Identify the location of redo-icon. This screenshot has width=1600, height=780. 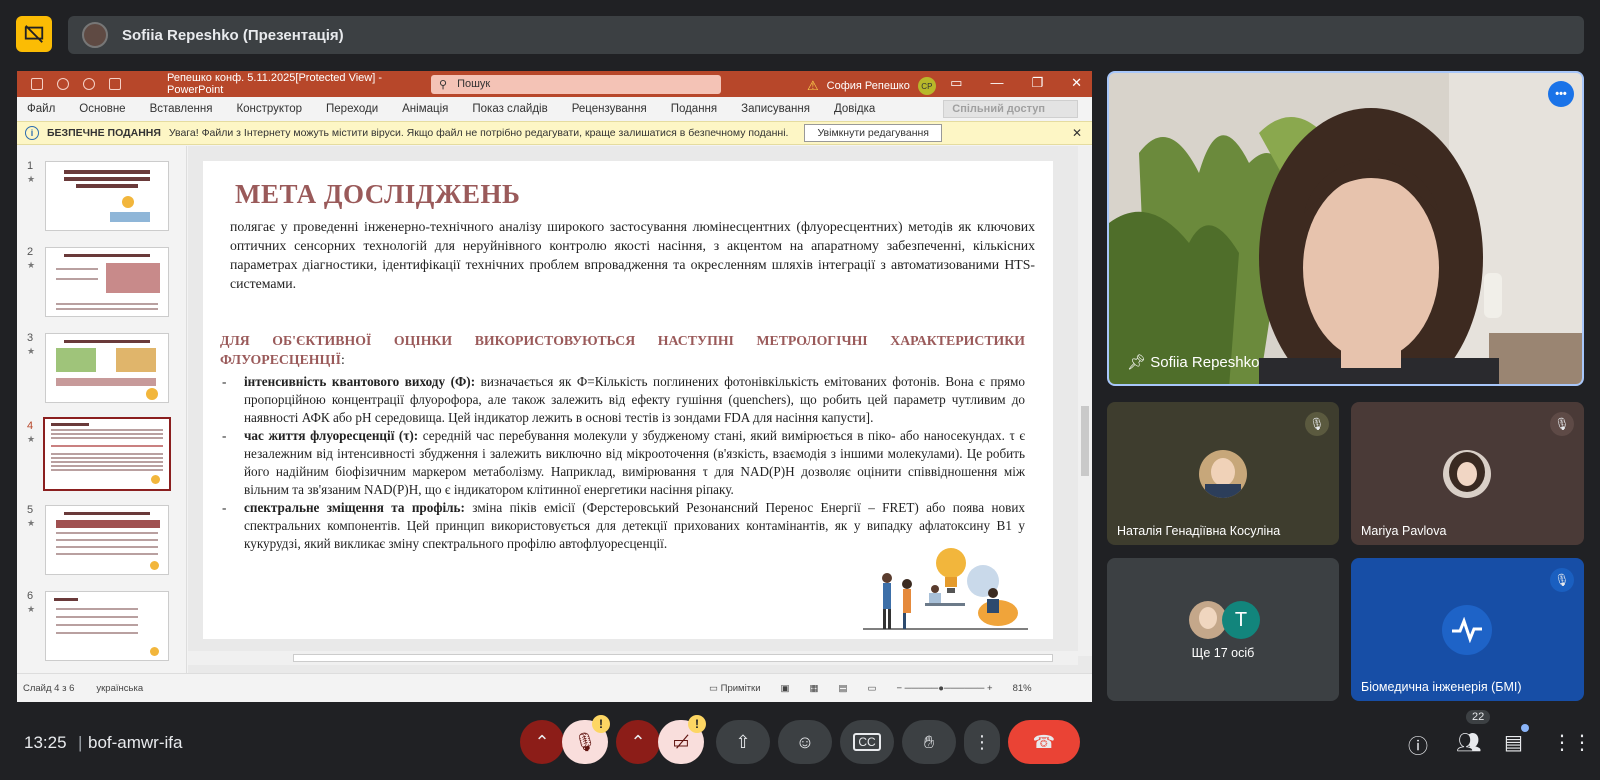
(89, 84).